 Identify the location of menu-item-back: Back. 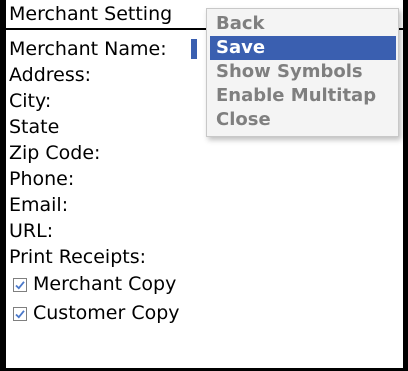
(303, 24).